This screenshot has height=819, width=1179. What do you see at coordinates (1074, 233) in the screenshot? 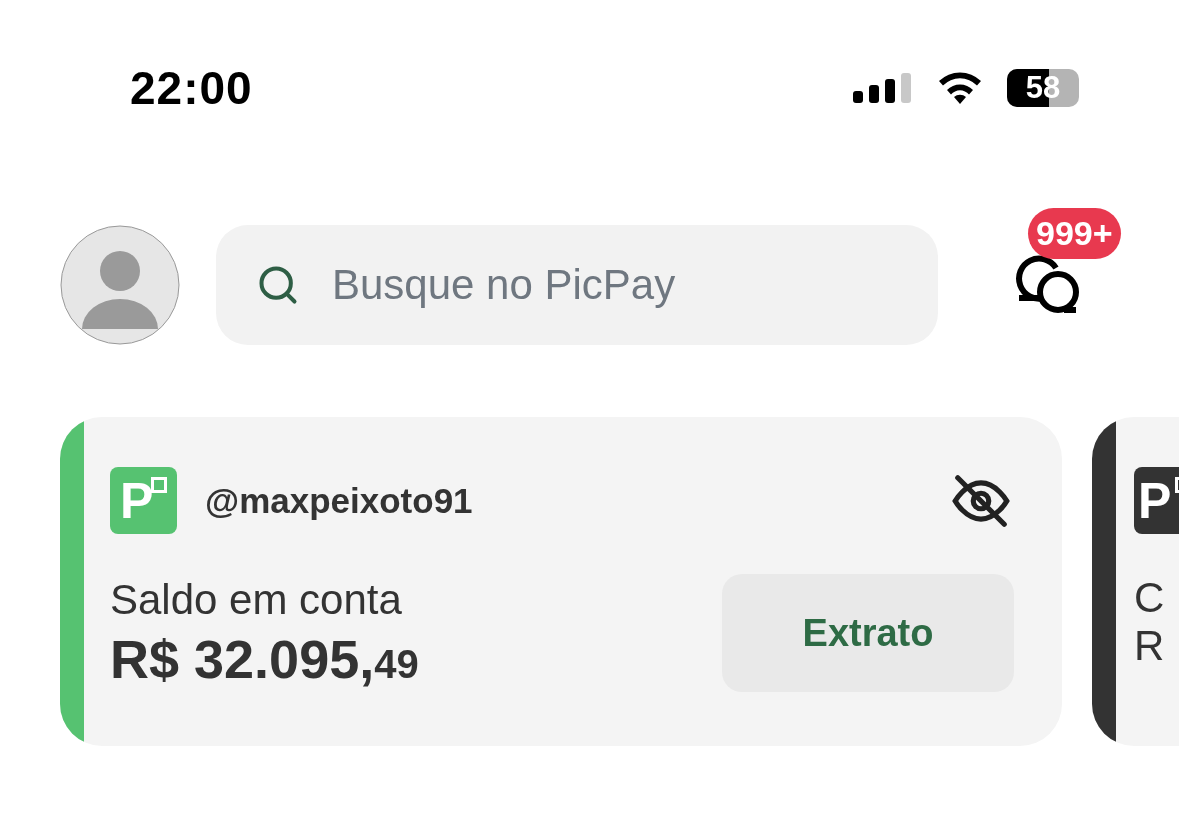
I see `notification-badge: 999+` at bounding box center [1074, 233].